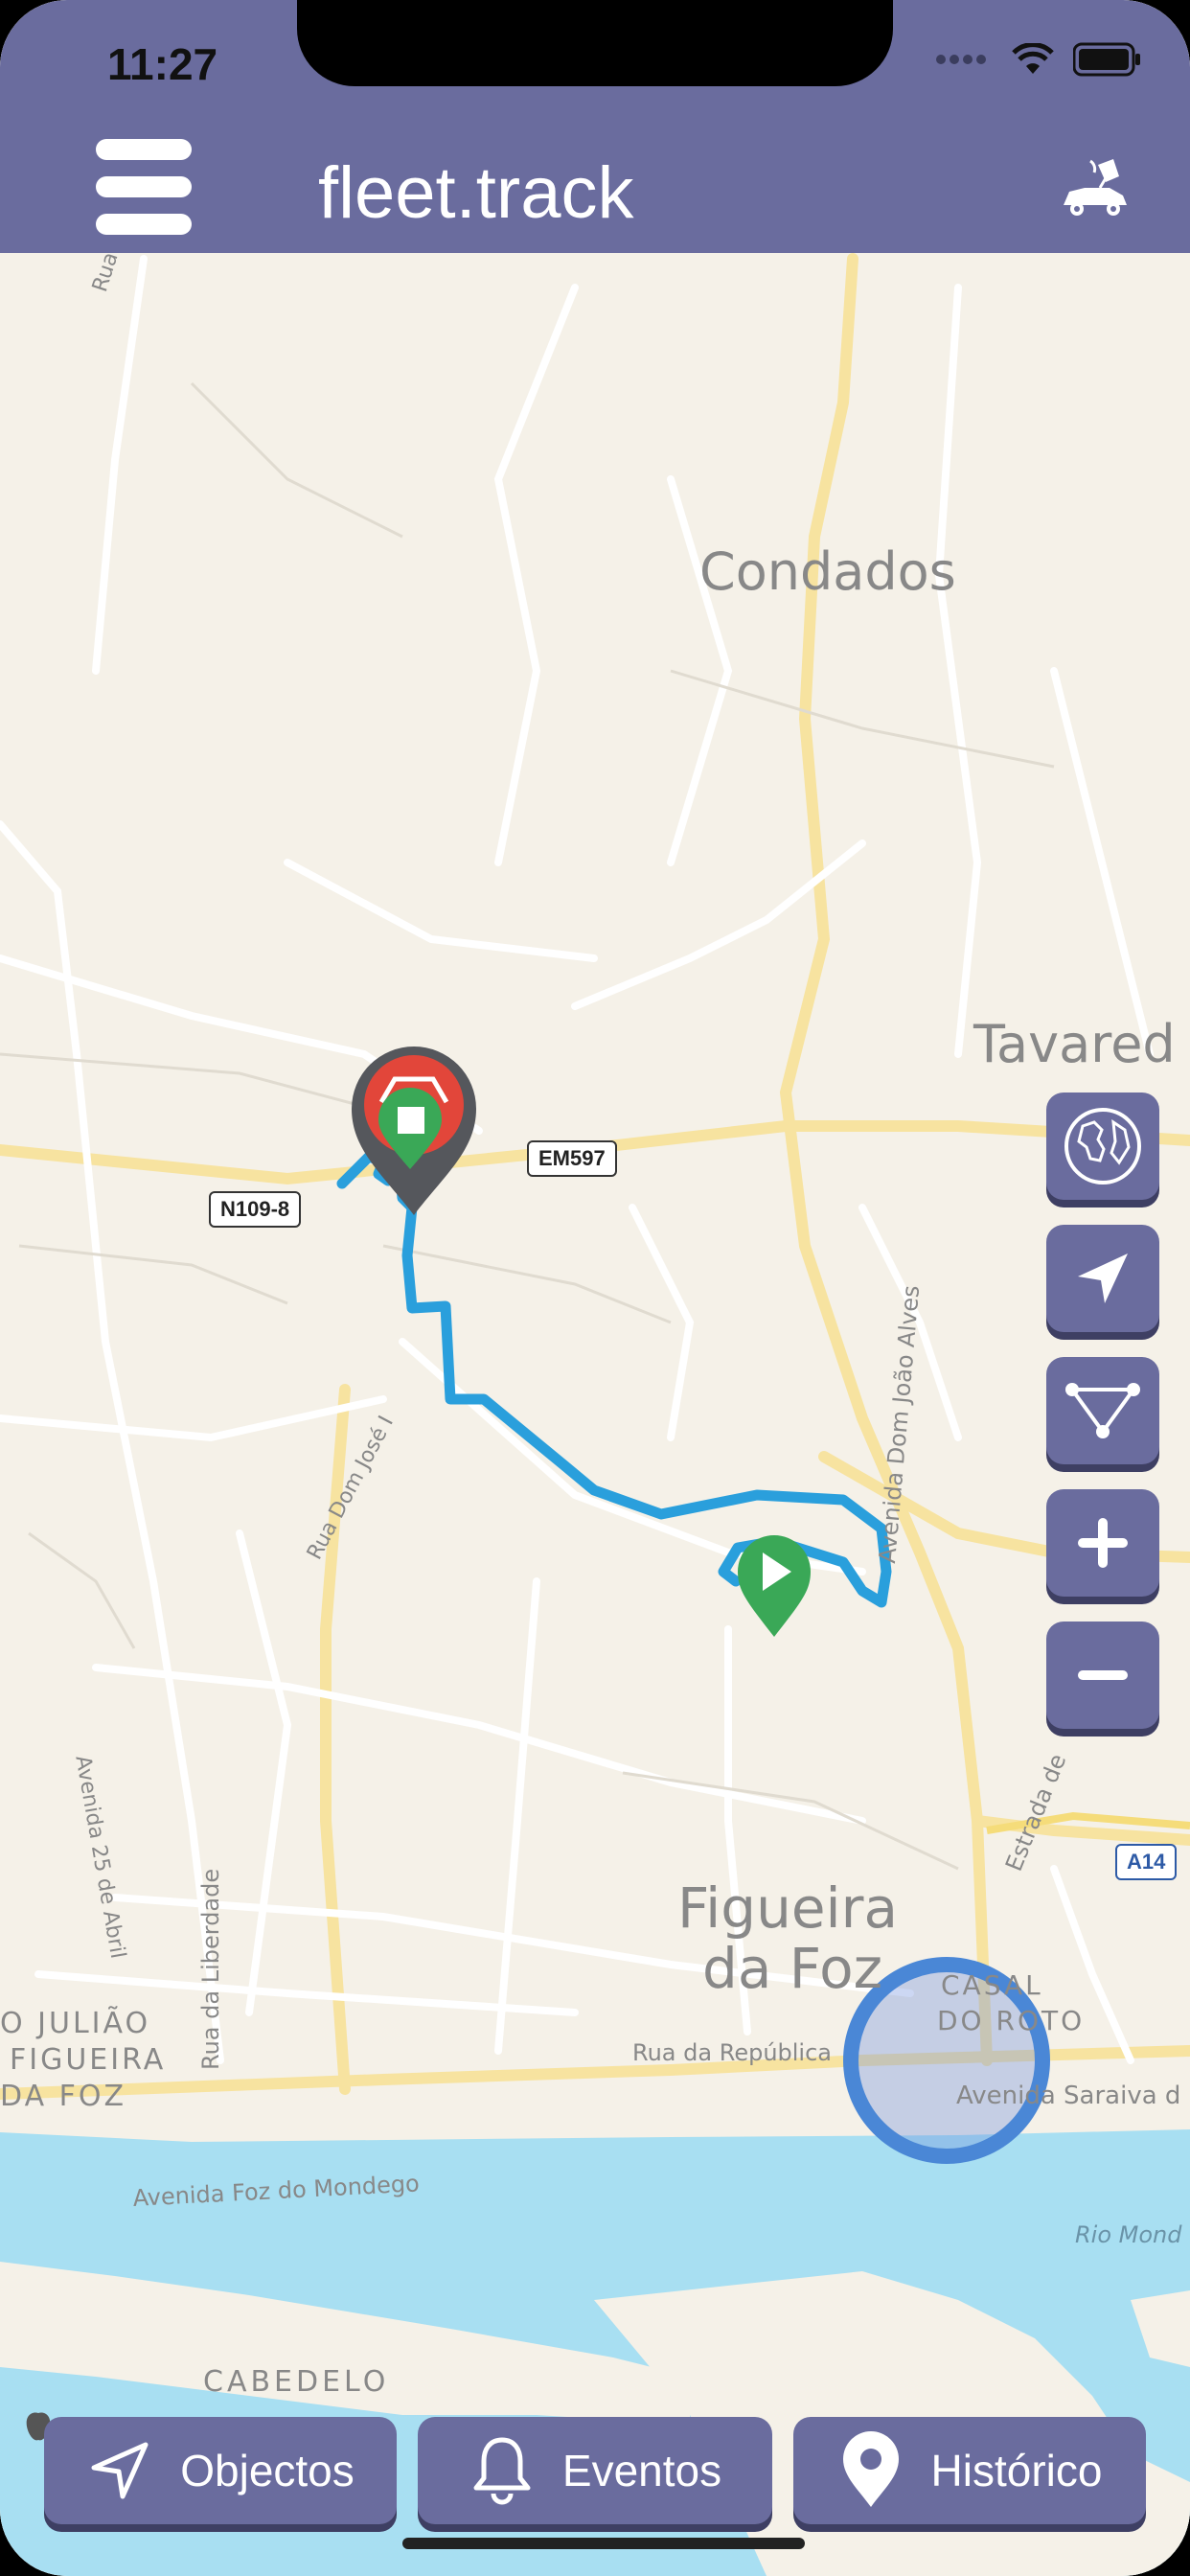 The width and height of the screenshot is (1190, 2576). I want to click on events-label: Eventos, so click(641, 2471).